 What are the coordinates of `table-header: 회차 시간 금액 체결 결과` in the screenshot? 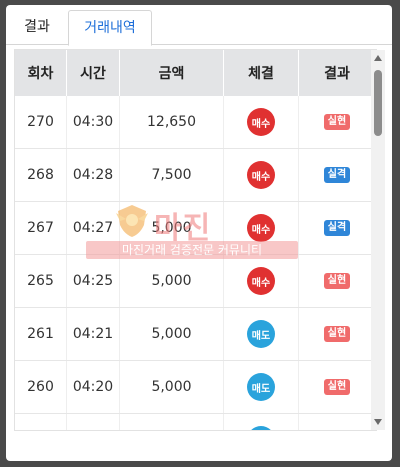 It's located at (195, 73).